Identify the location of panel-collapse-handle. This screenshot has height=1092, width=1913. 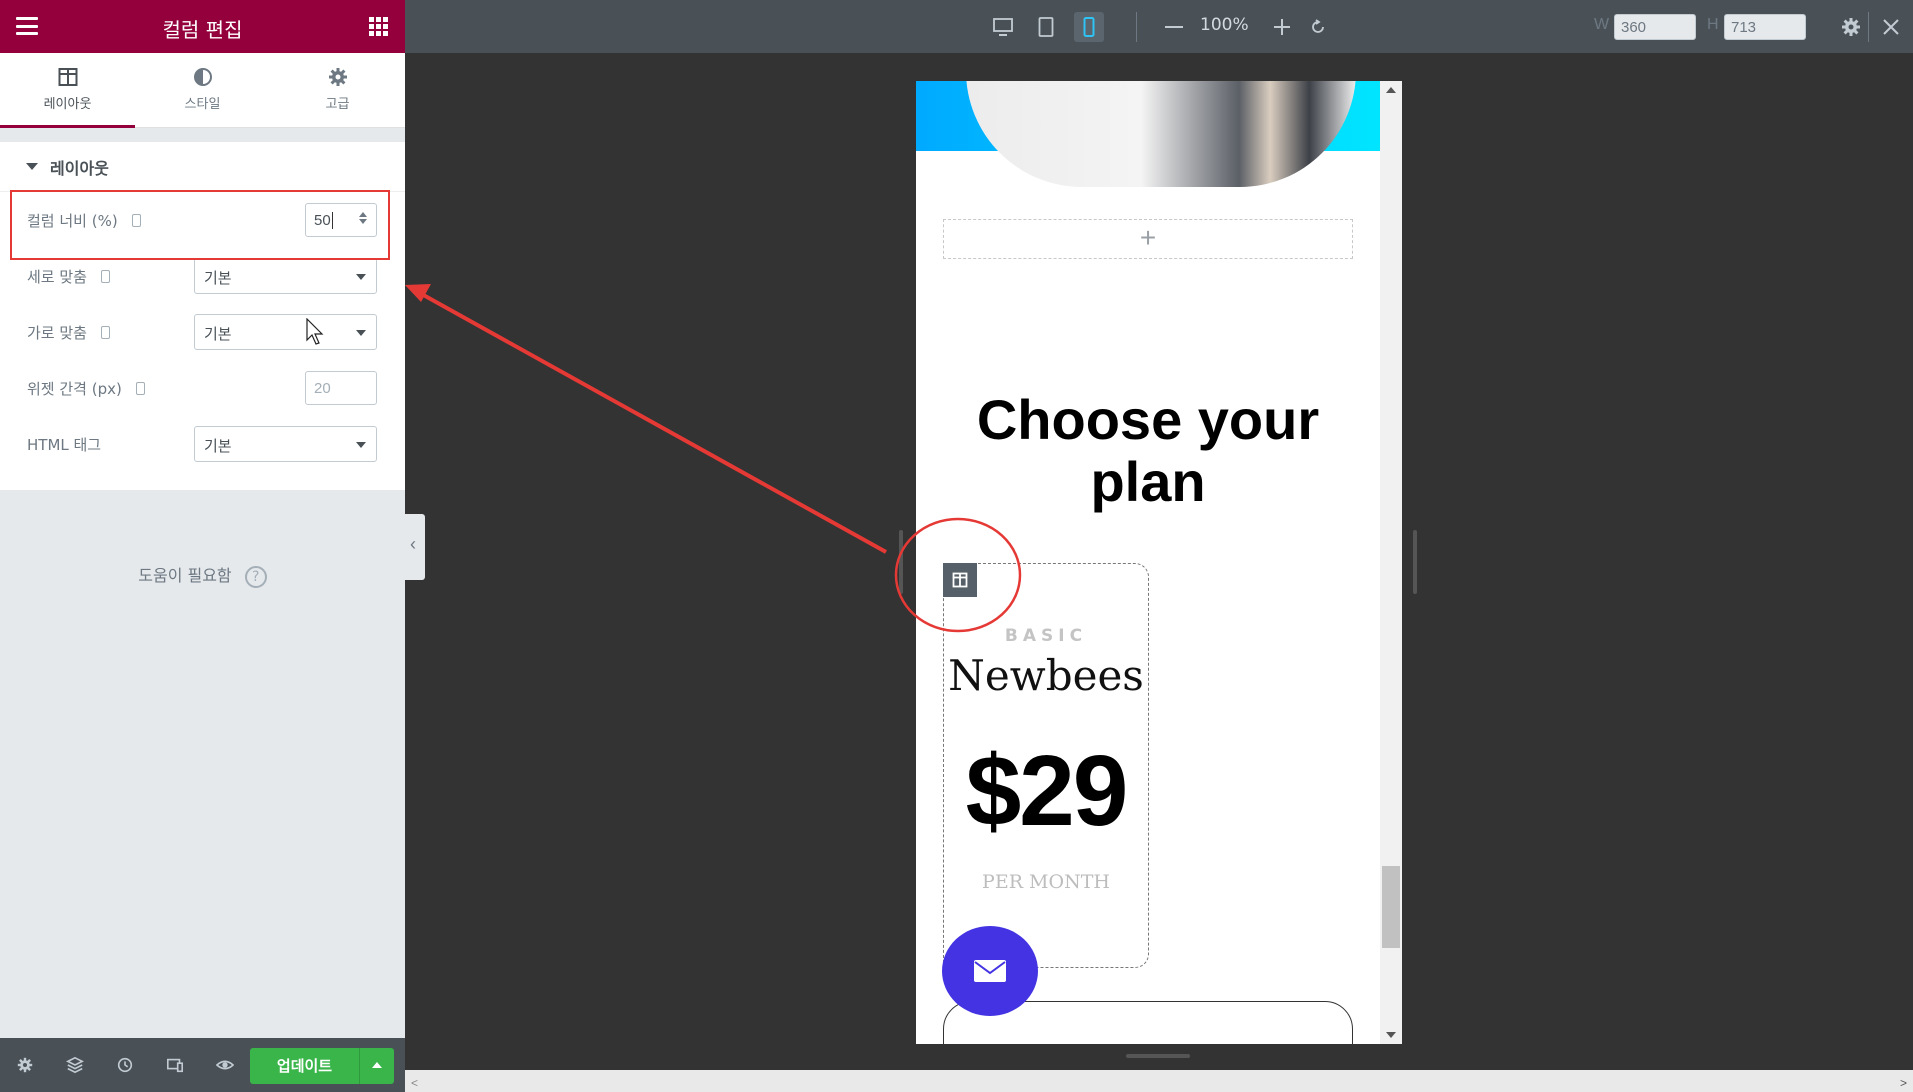
(415, 547).